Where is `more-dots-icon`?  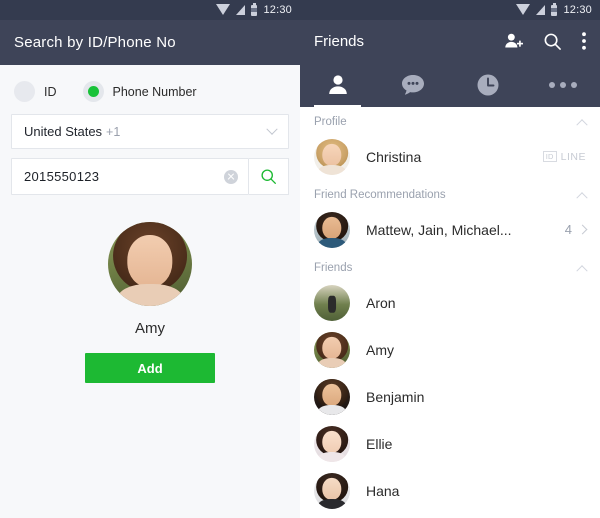 more-dots-icon is located at coordinates (562, 84).